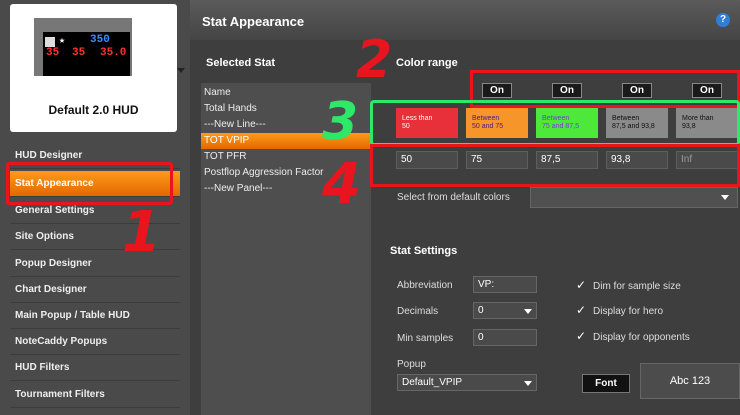  Describe the element at coordinates (286, 157) in the screenshot. I see `list-item: TOT PFR` at that location.